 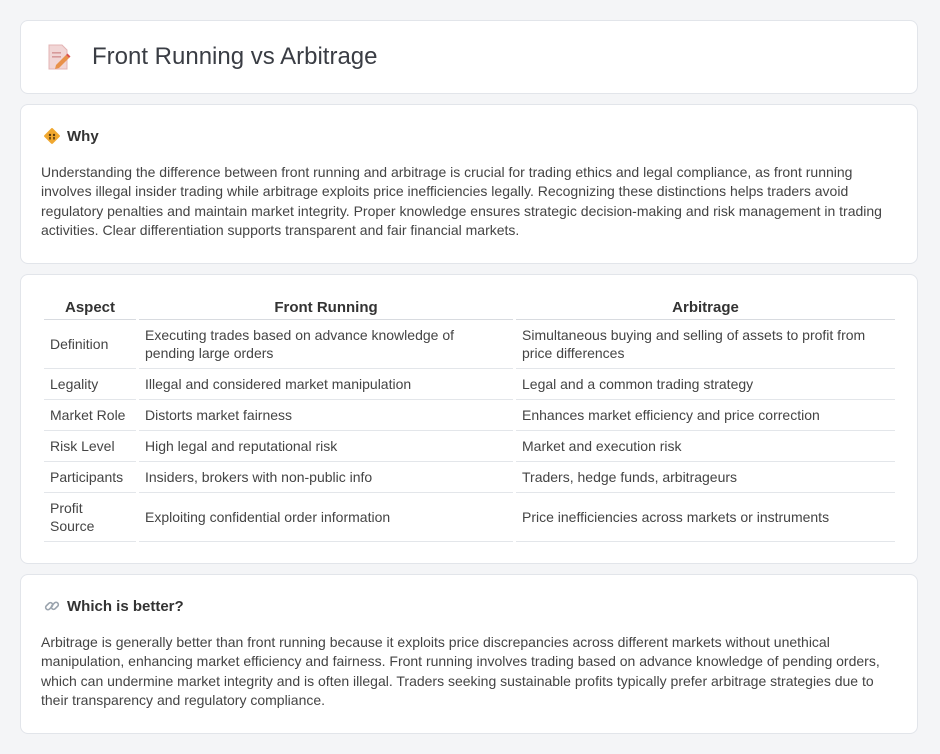 What do you see at coordinates (52, 606) in the screenshot?
I see `link-icon` at bounding box center [52, 606].